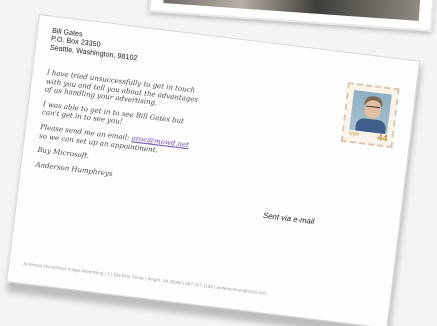  What do you see at coordinates (292, 10) in the screenshot?
I see `photo-image` at bounding box center [292, 10].